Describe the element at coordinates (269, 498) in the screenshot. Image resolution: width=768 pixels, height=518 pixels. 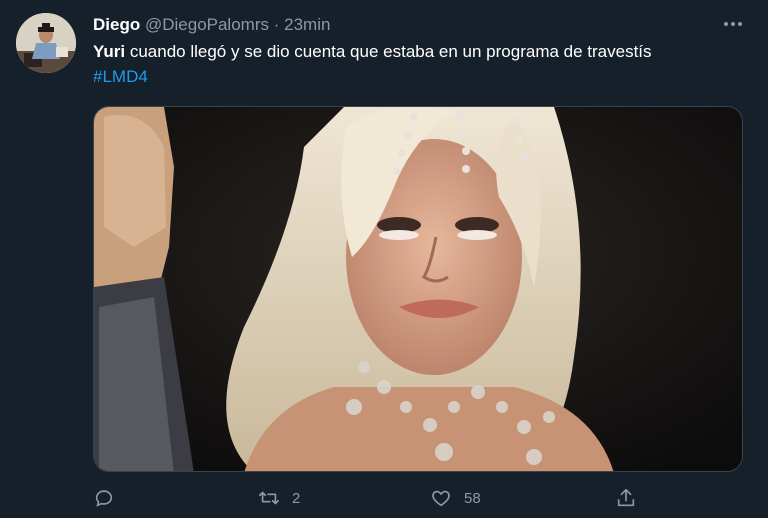
I see `retweet-icon` at that location.